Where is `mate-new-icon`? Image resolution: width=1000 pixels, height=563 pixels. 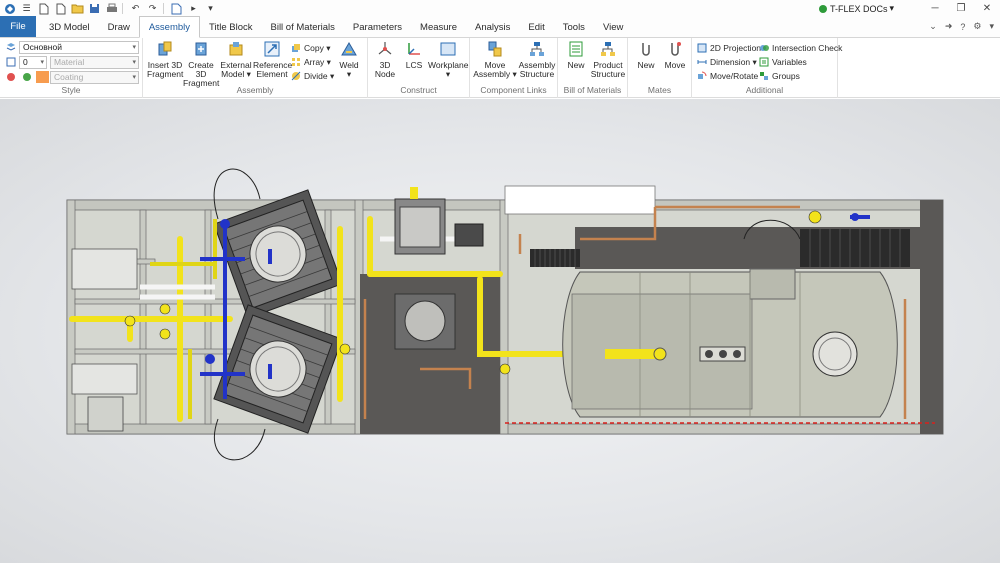
mate-new-icon is located at coordinates (646, 49).